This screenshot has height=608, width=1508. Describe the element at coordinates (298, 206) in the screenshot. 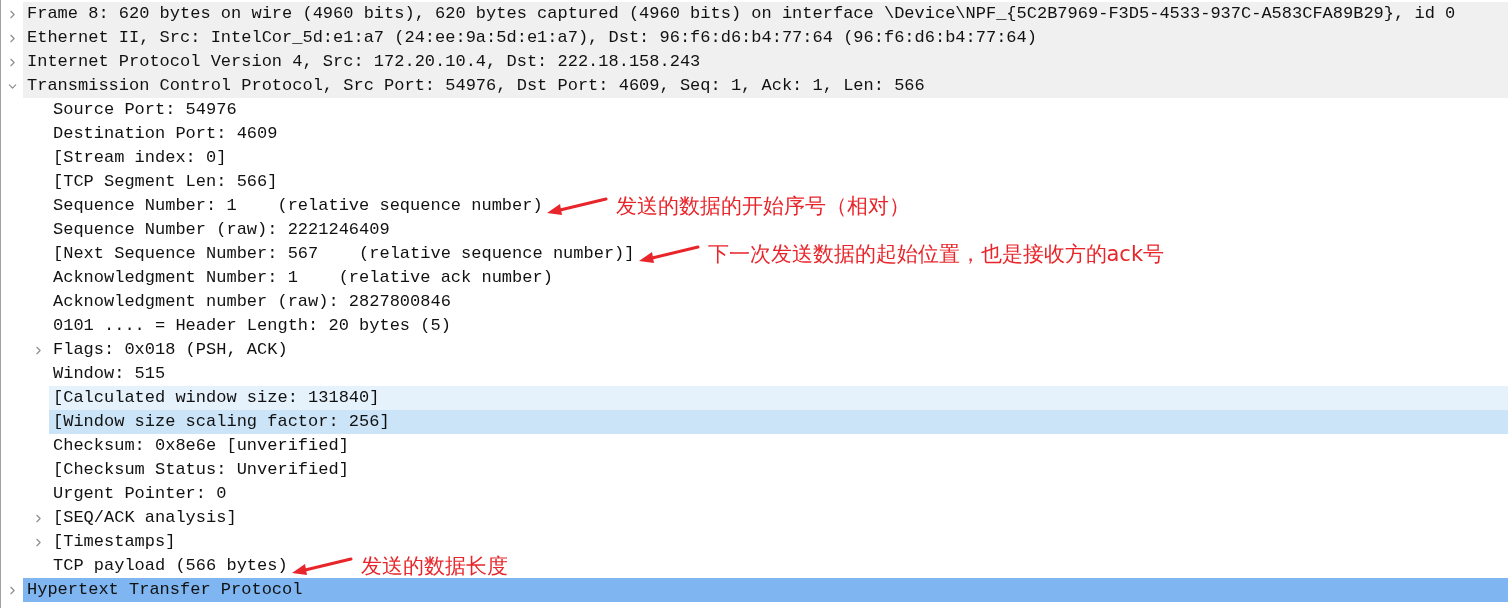

I see `field-text: Sequence Number: 1 (relative sequence number)` at that location.